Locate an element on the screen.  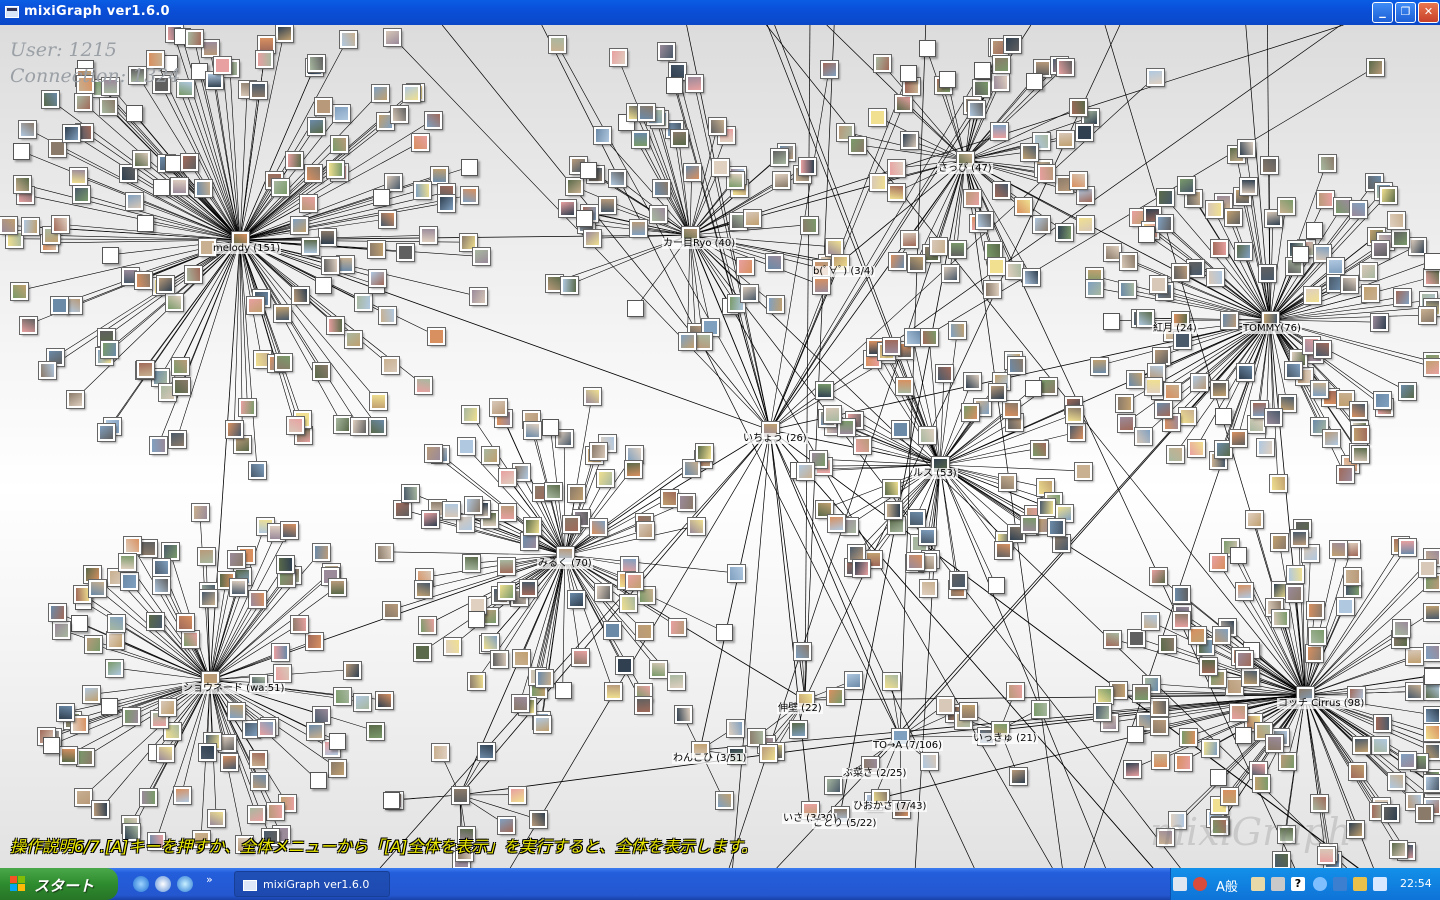
pen-icon is located at coordinates (1380, 884).